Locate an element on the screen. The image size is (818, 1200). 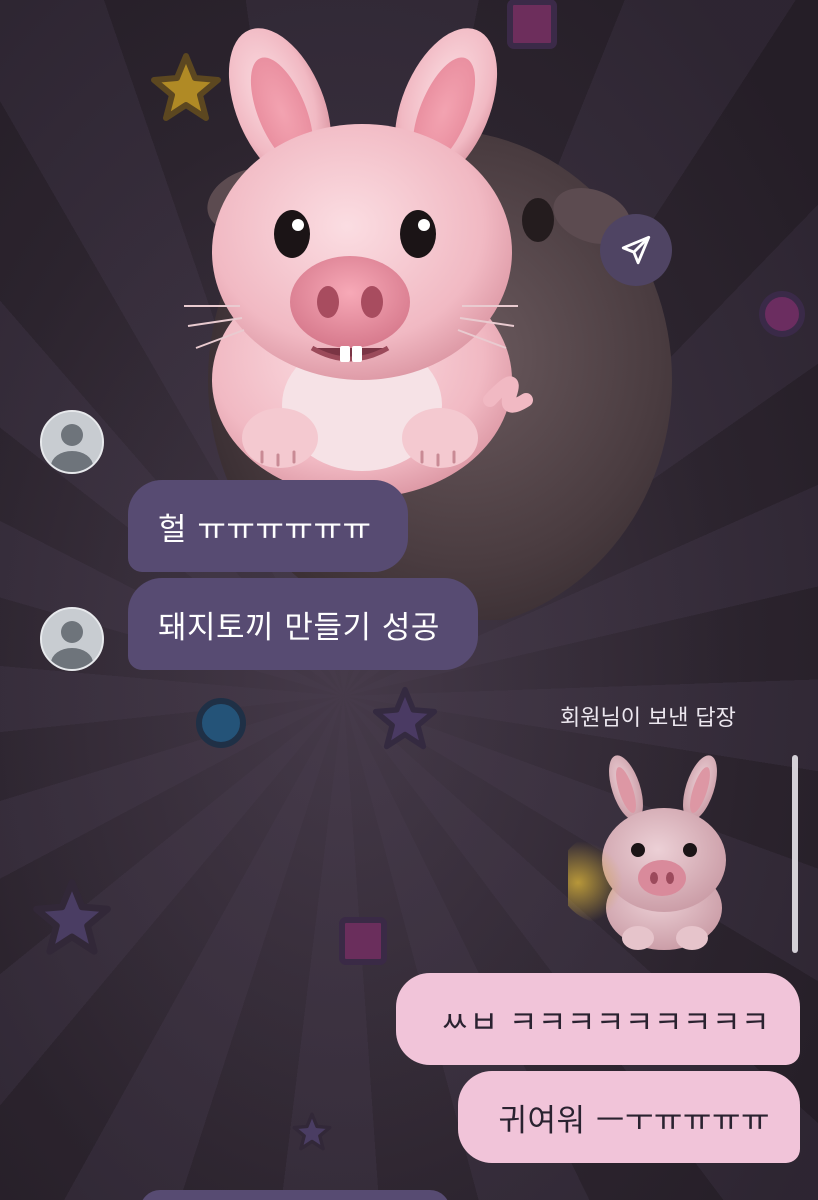
sent-message: ㅆㅂ ㅋㅋㅋㅋㅋㅋㅋㅋㅋ is located at coordinates (598, 1019).